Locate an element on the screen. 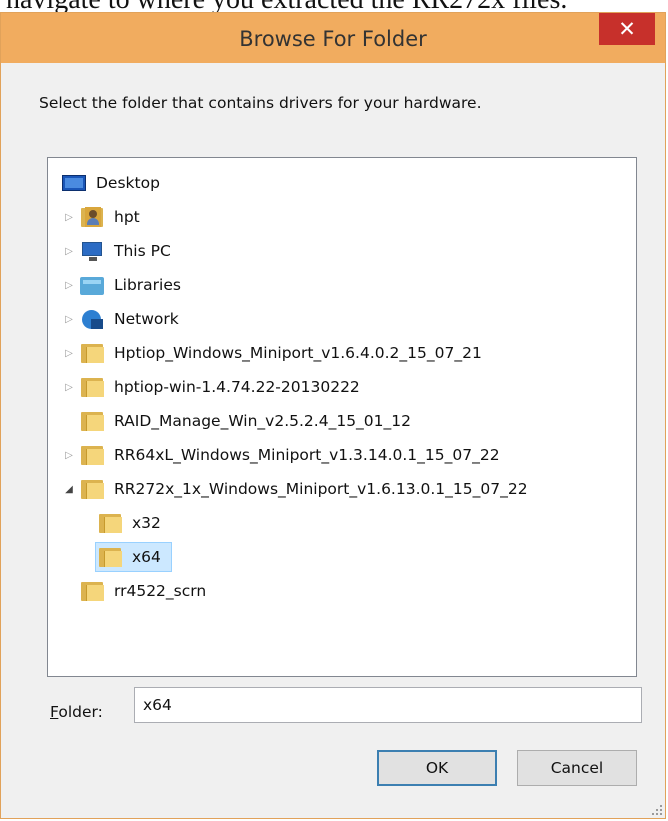 The image size is (668, 821). tree-item-folder: ▷ hptiop-win-1.4.74.22-20130222 is located at coordinates (212, 387).